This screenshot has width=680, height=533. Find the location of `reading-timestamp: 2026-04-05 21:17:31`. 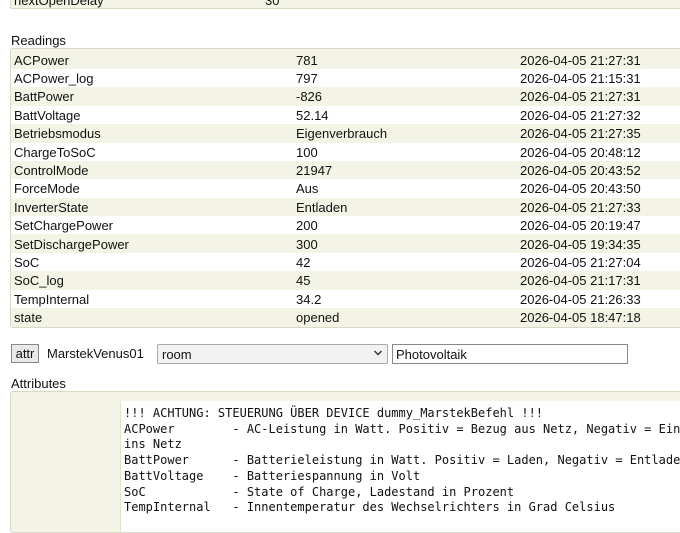

reading-timestamp: 2026-04-05 21:17:31 is located at coordinates (580, 281).